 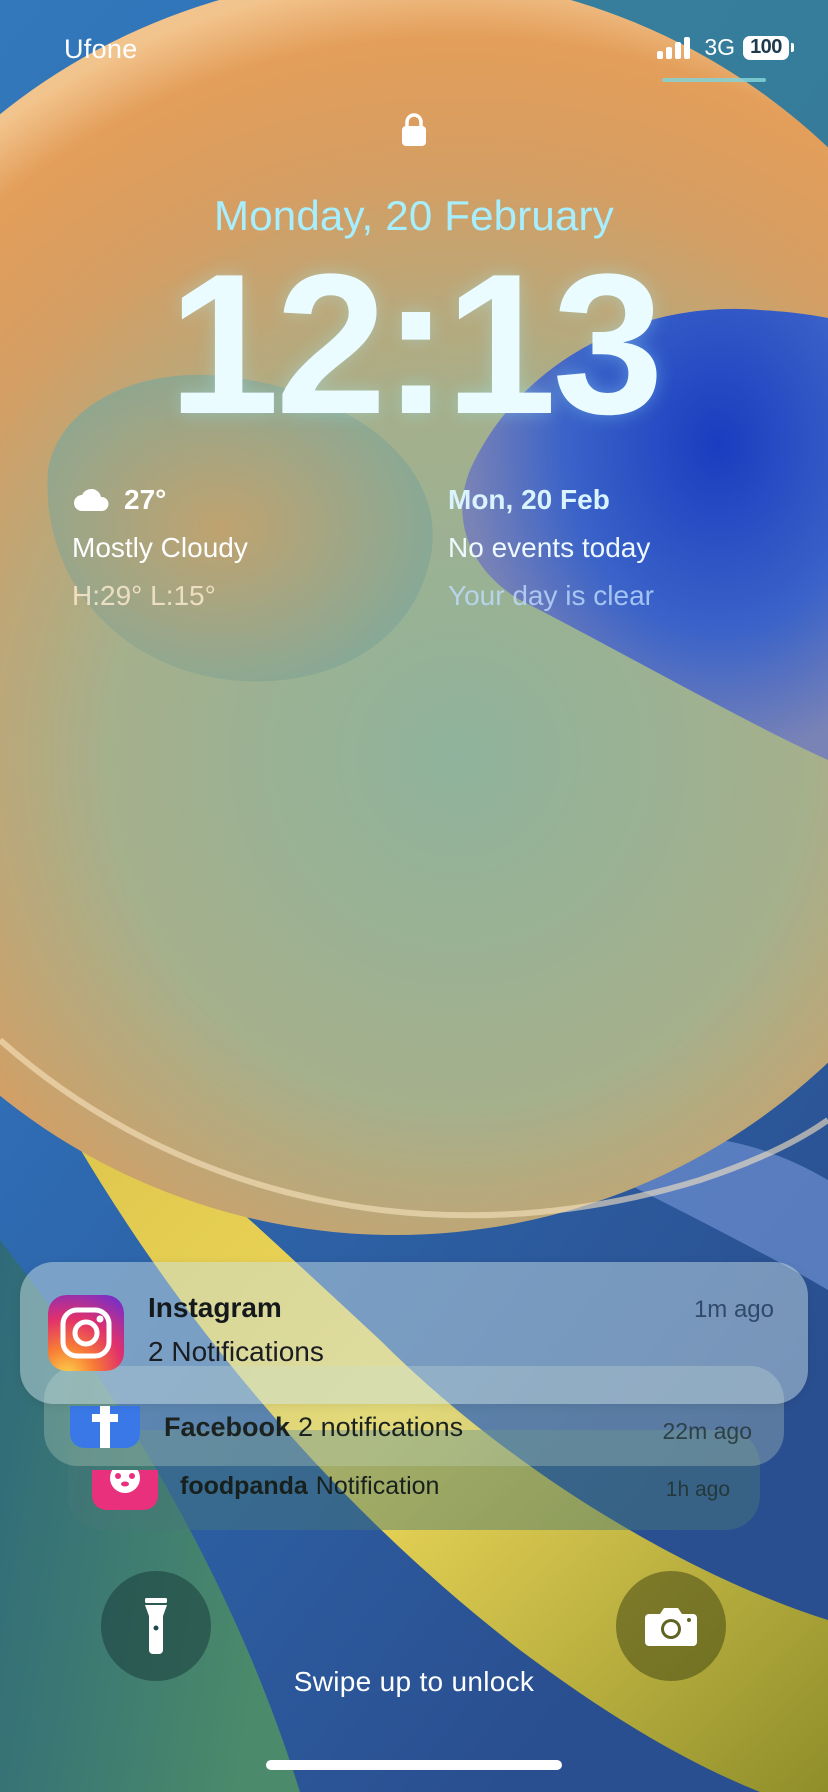 I want to click on network-type: 3G, so click(x=719, y=47).